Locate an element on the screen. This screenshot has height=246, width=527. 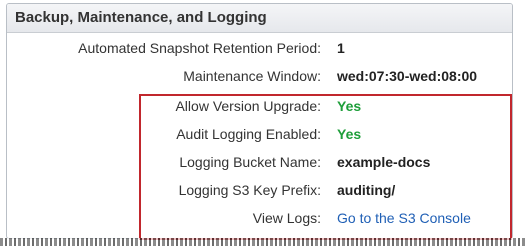
cropped-edge-text is located at coordinates (521, 136).